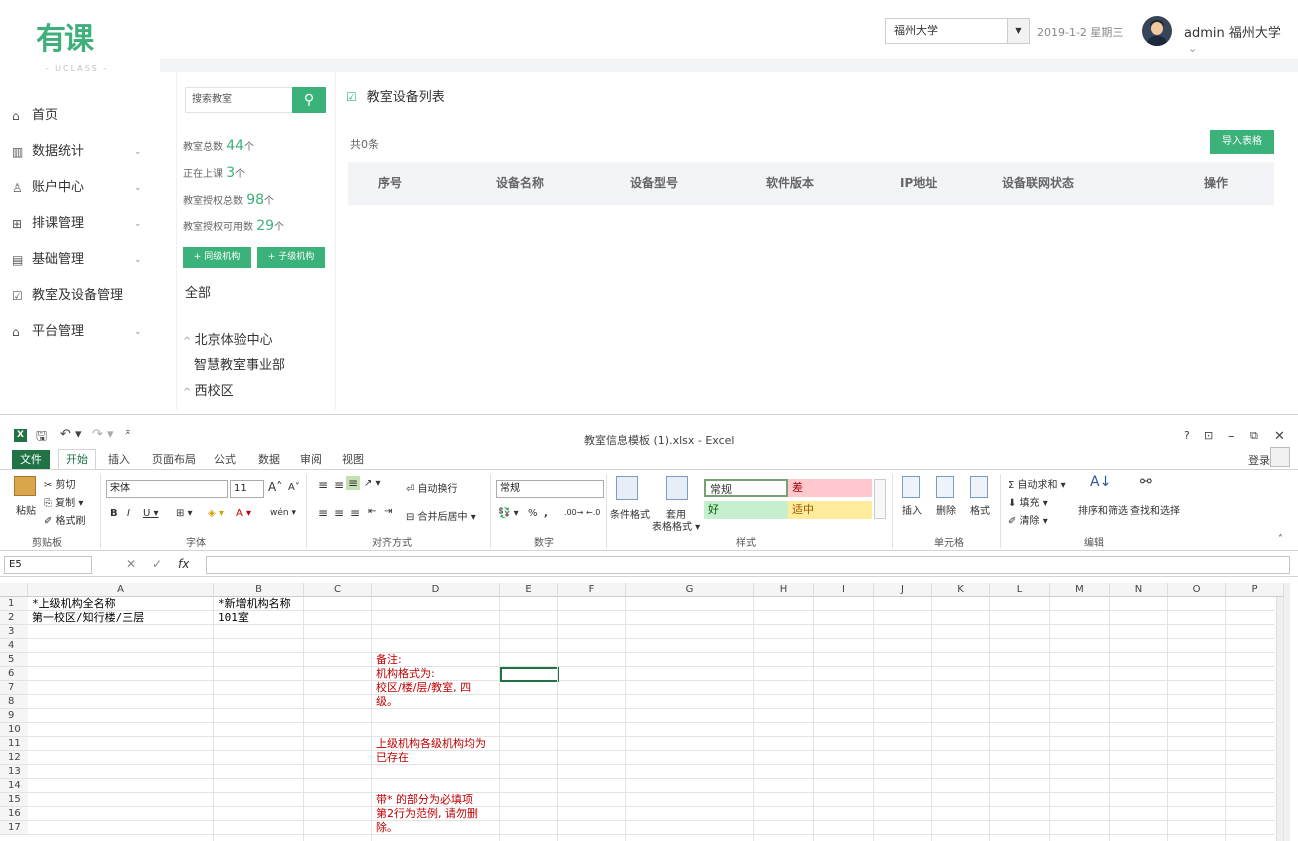 This screenshot has width=1298, height=841. I want to click on tree-item: ^ 北京体验中心, so click(228, 338).